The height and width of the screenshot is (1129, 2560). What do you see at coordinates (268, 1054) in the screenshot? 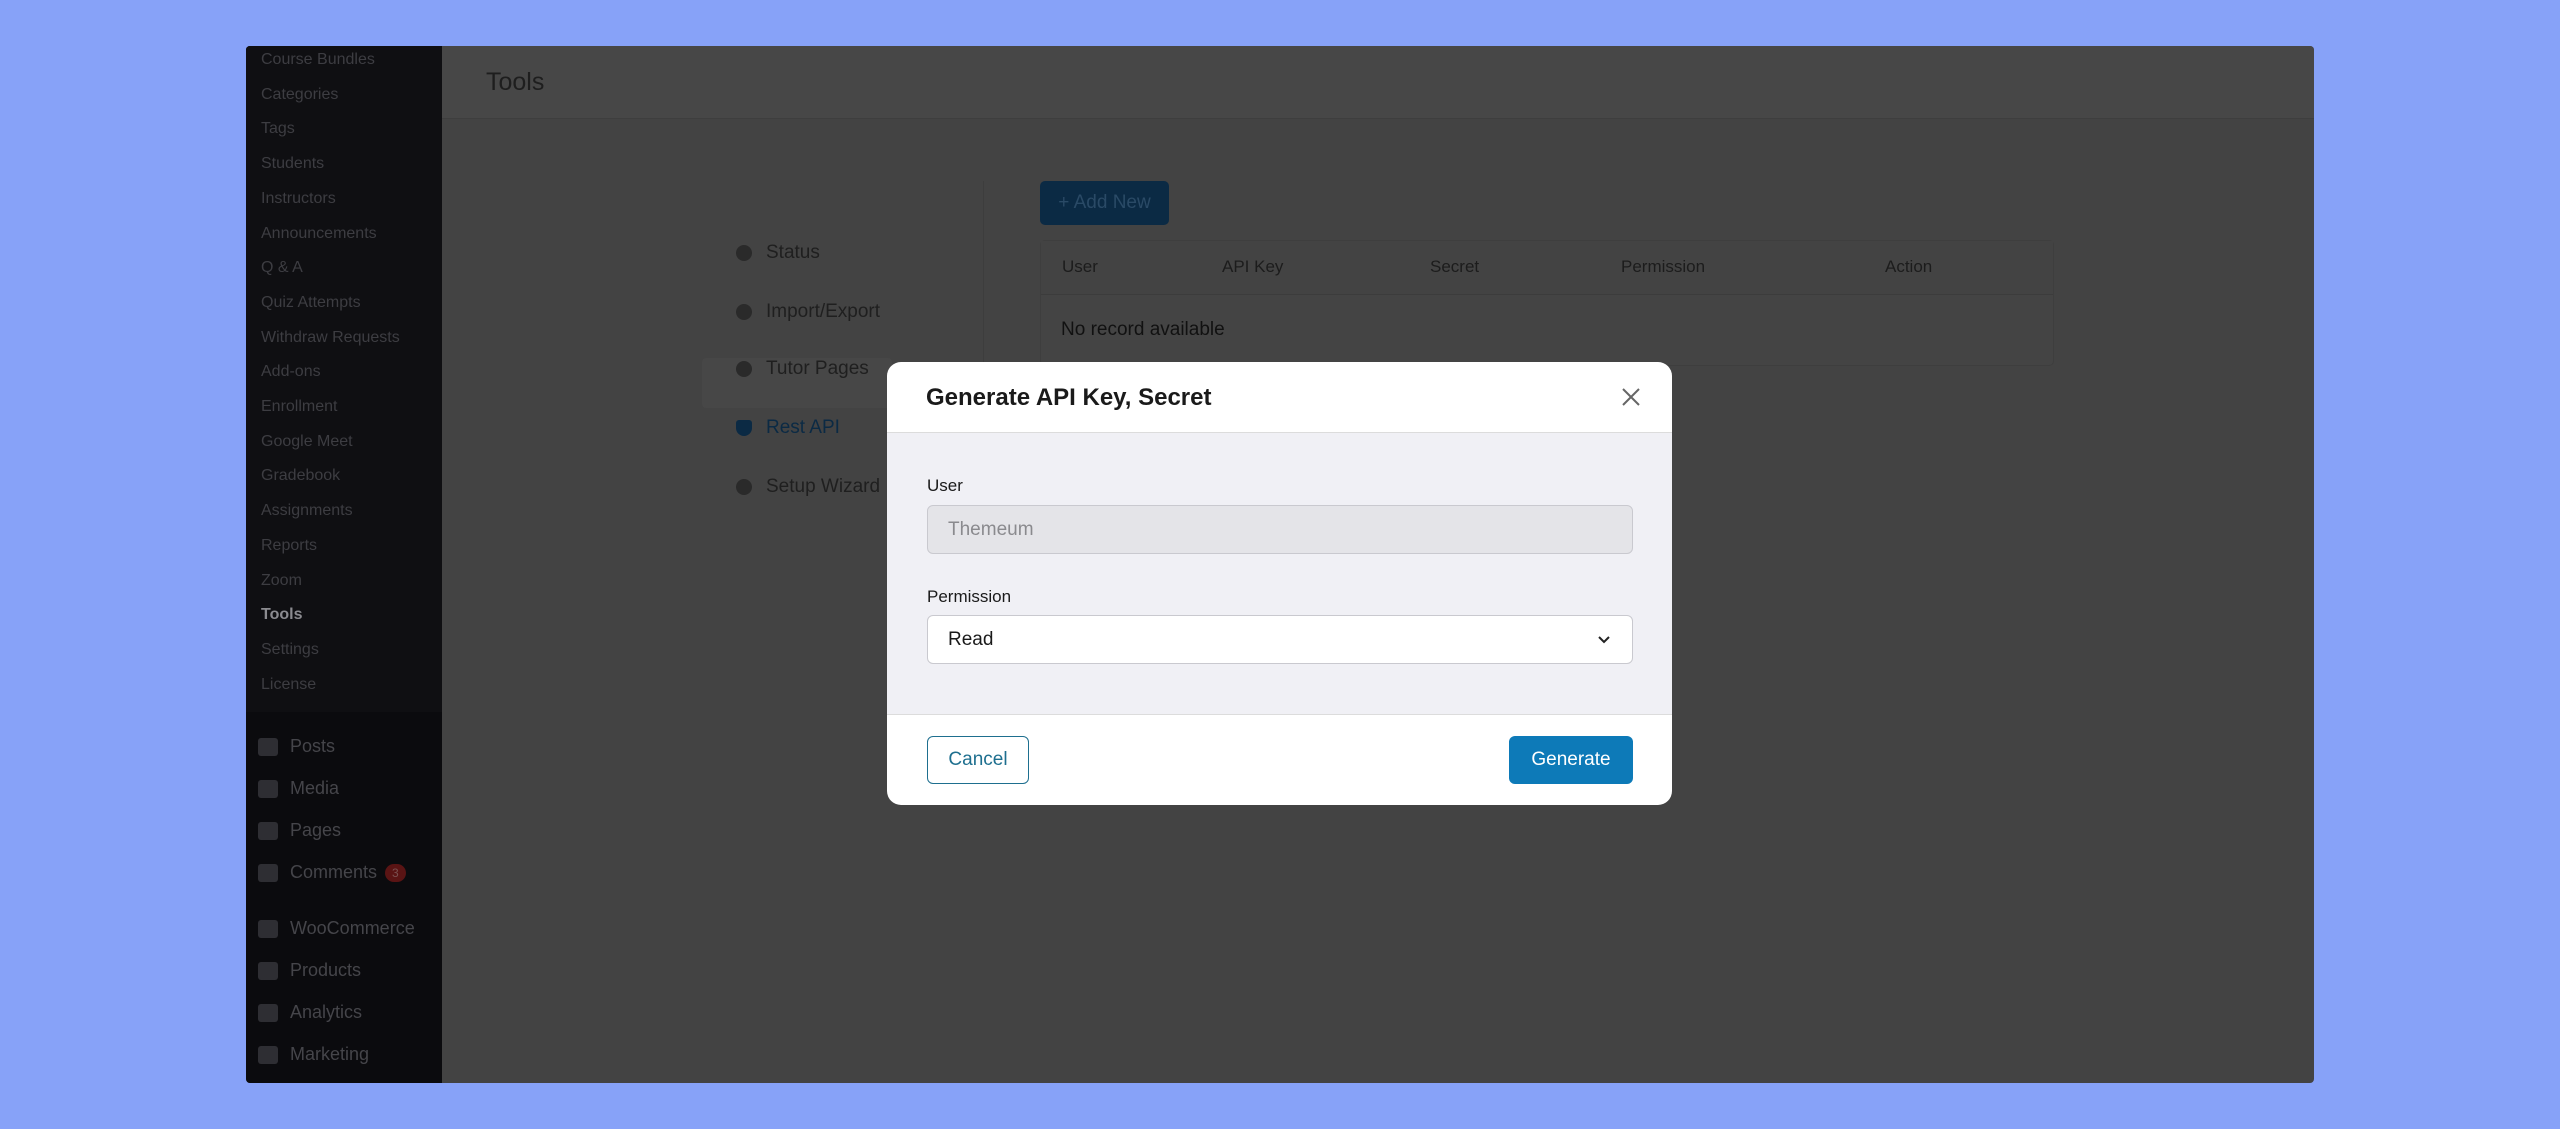
I see `megaphone-icon` at bounding box center [268, 1054].